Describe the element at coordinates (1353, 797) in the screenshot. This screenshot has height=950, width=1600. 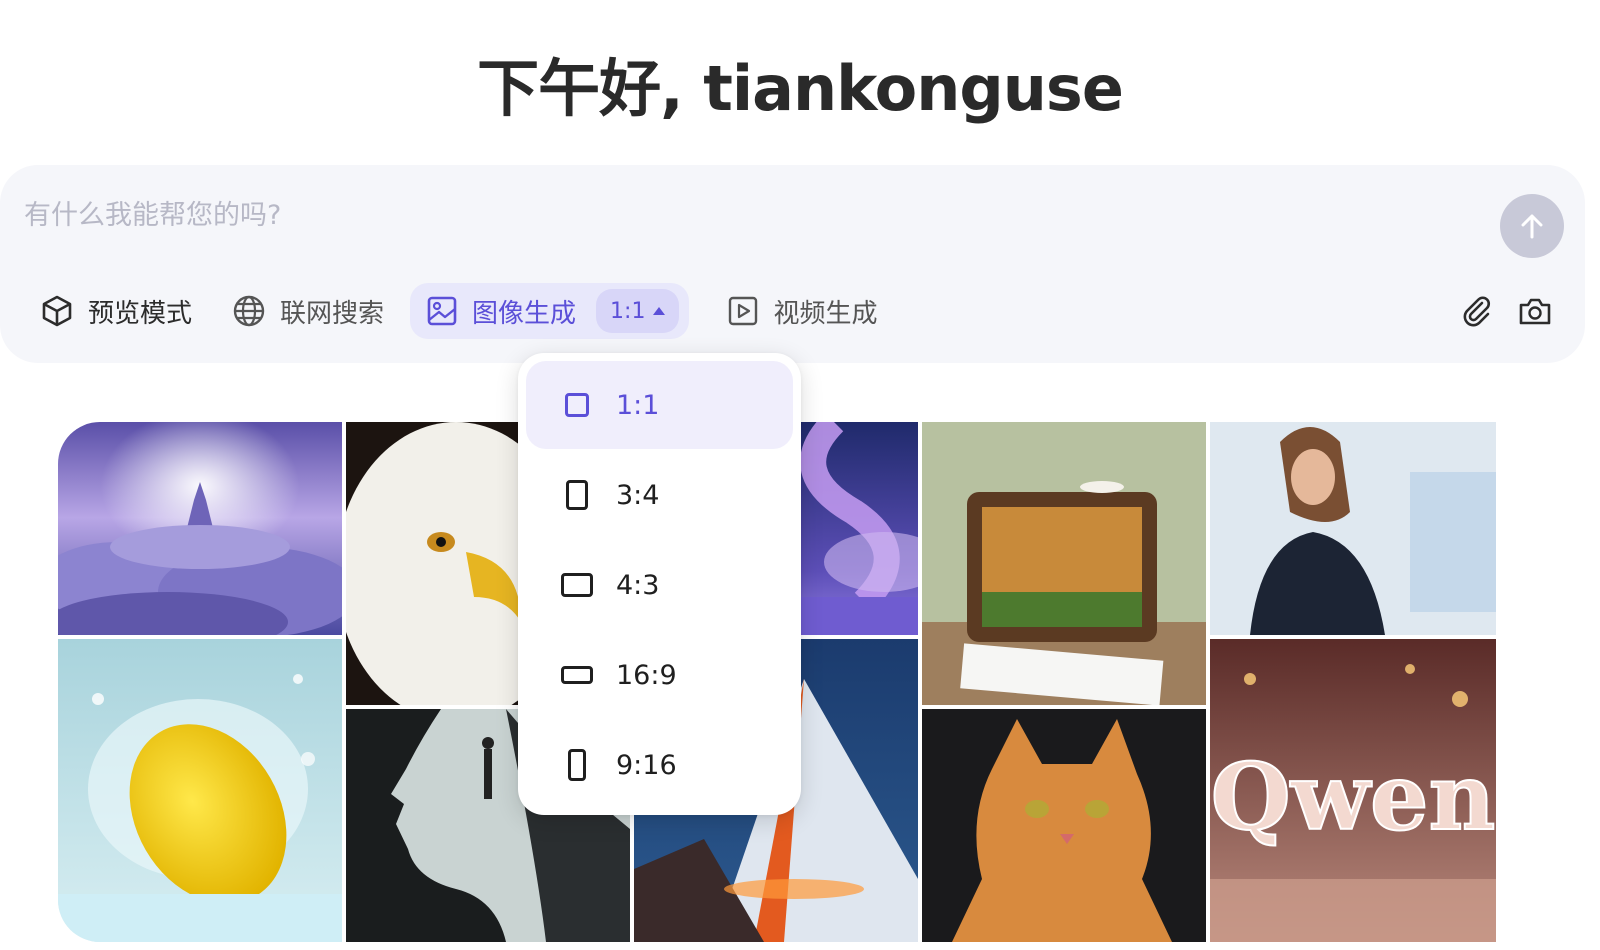
I see `qwen-glow-text: Qwen` at that location.